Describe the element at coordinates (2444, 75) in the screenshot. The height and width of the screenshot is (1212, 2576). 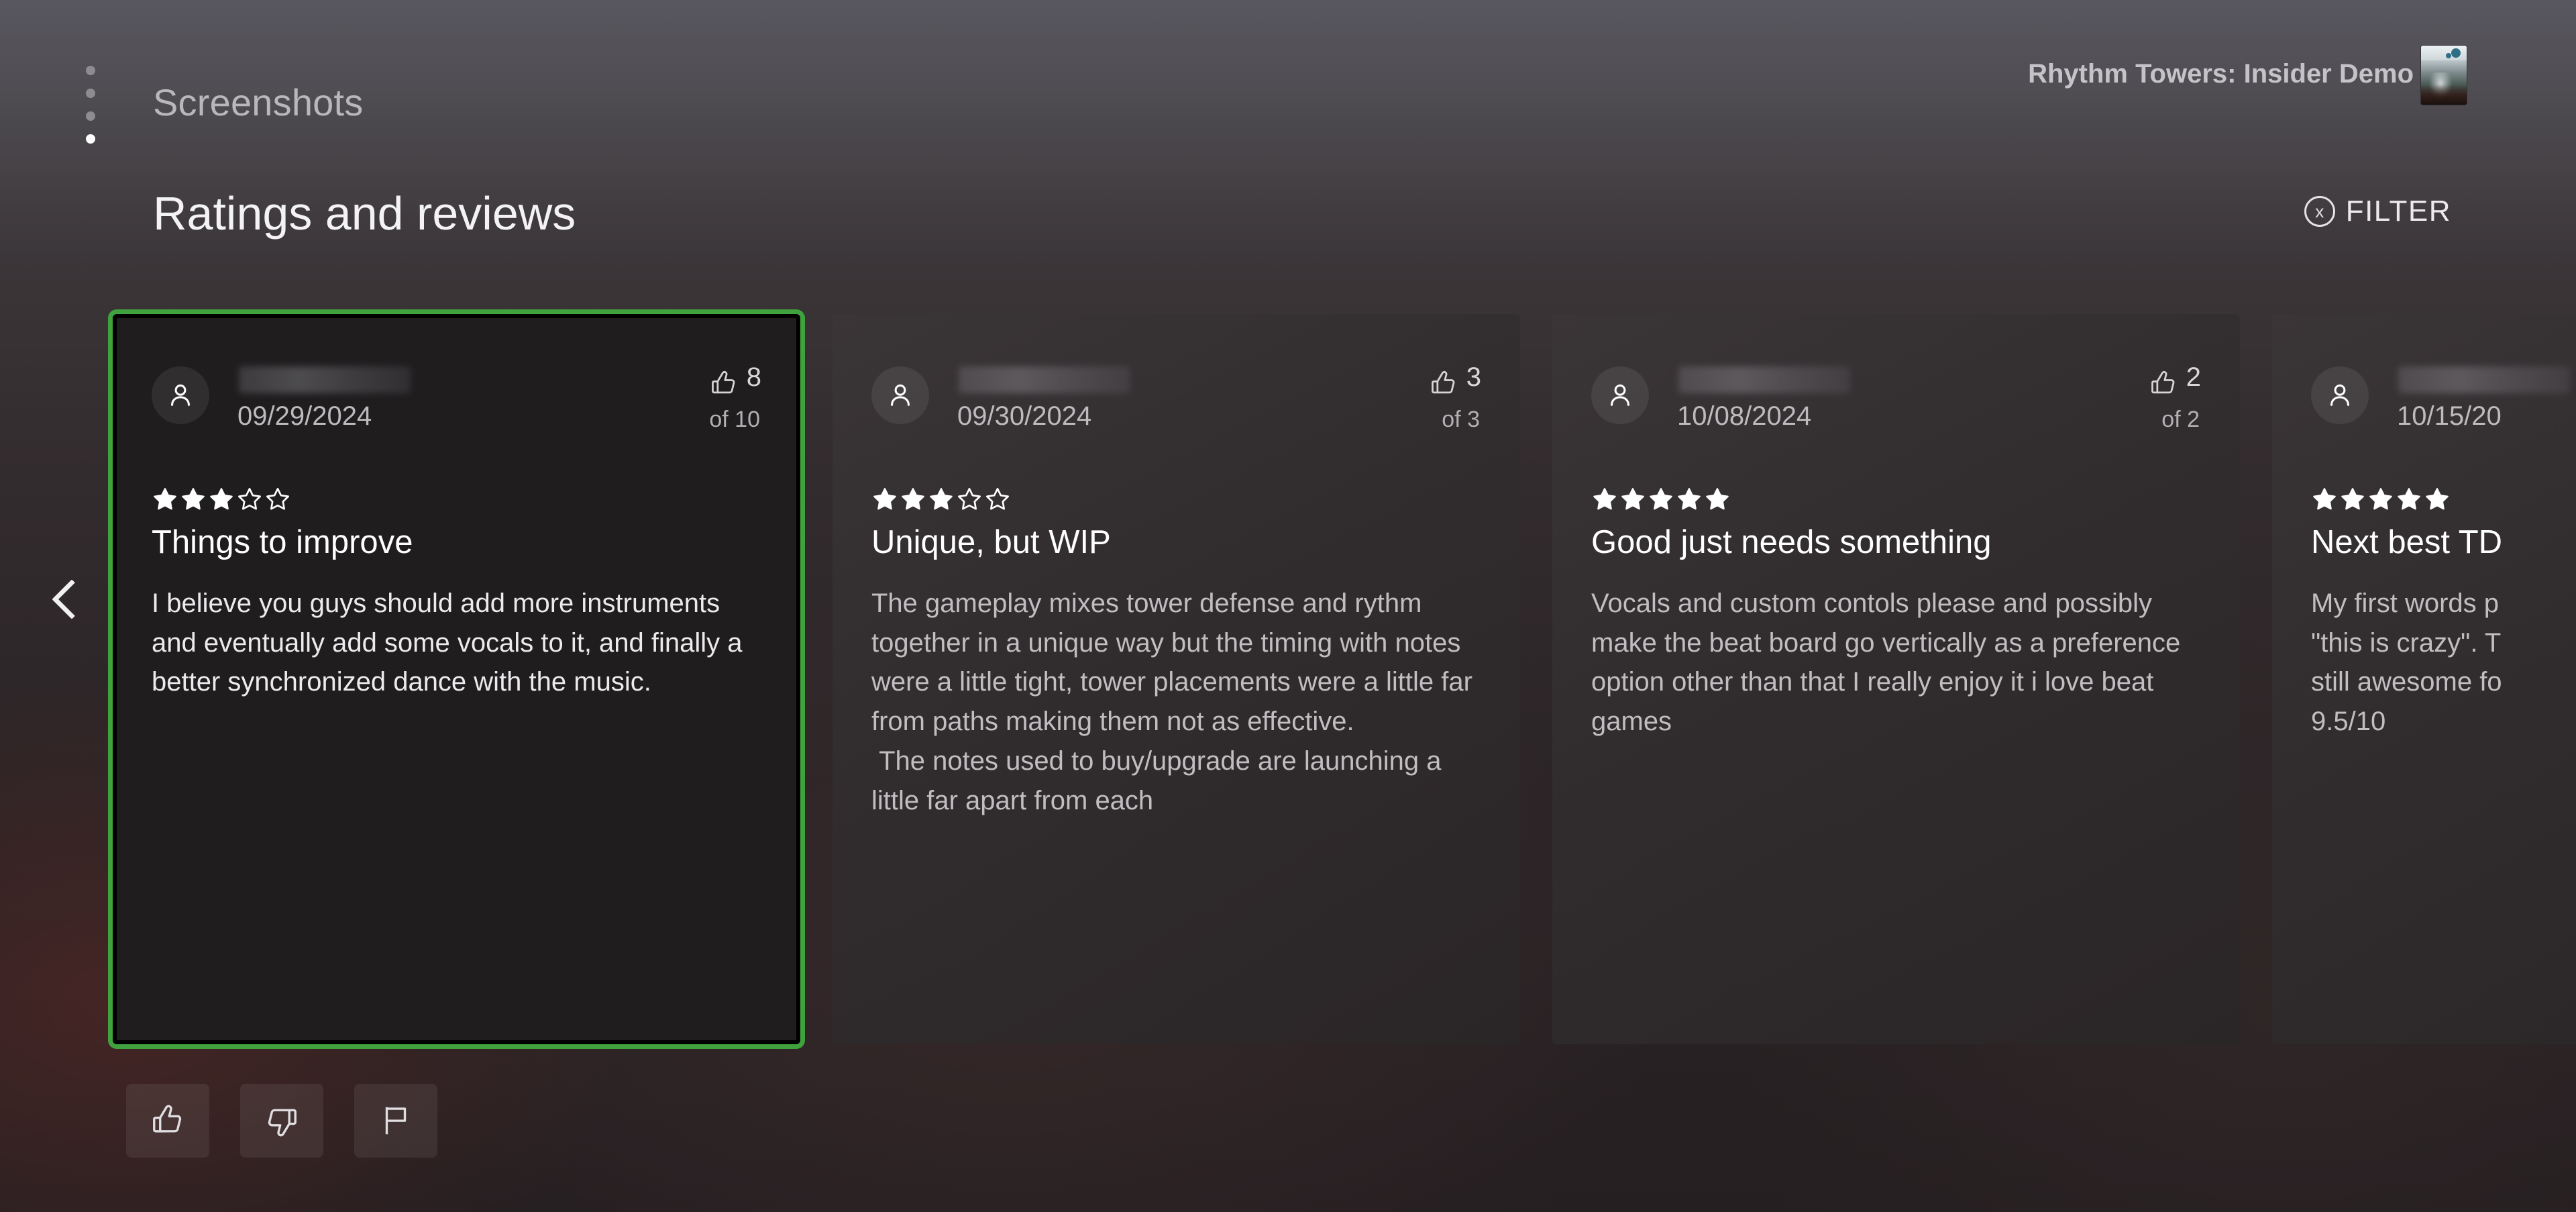
I see `game-boxart-thumbnail` at that location.